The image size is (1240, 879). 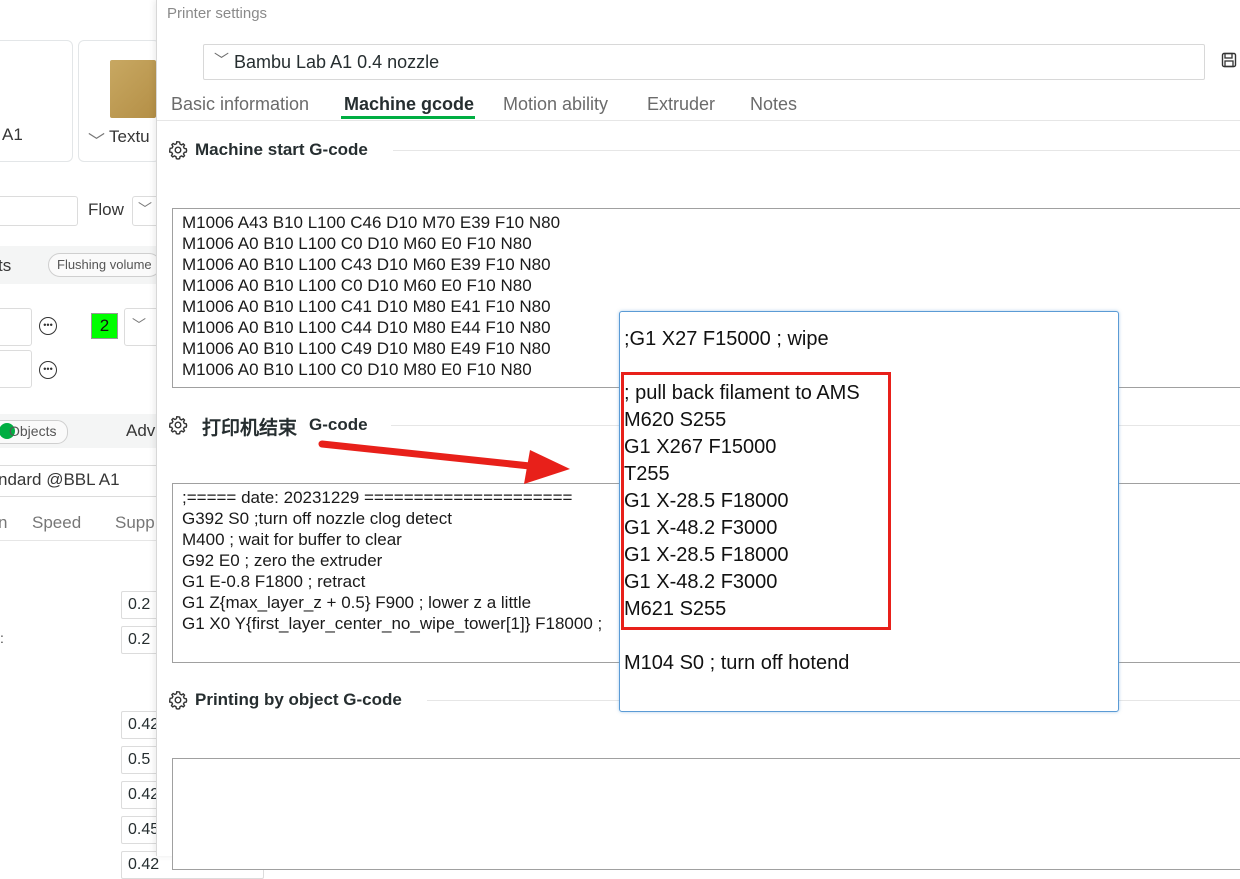 What do you see at coordinates (104, 265) in the screenshot?
I see `flushing-volume-button: Flushing volume` at bounding box center [104, 265].